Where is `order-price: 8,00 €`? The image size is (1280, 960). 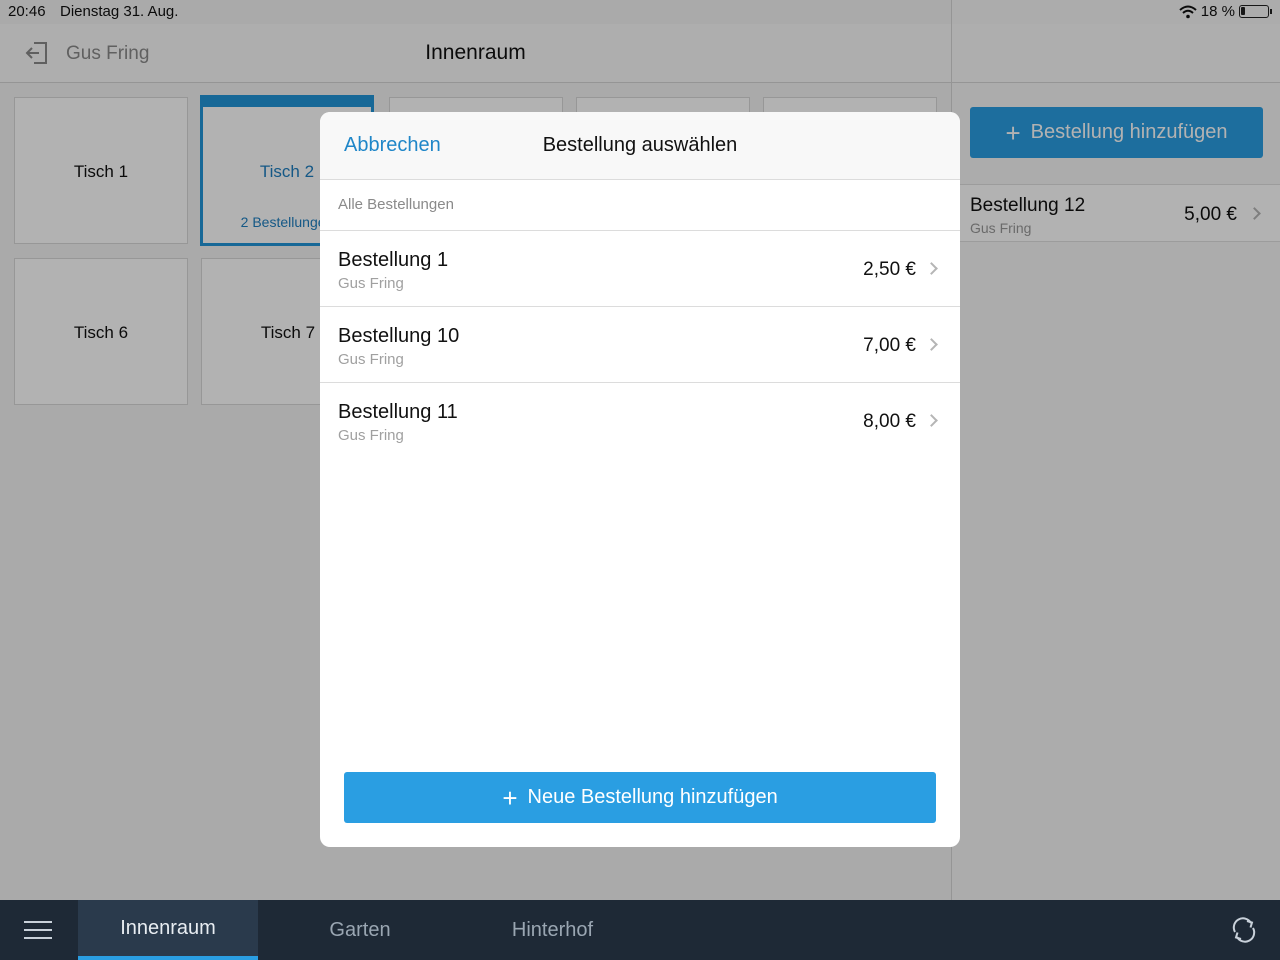
order-price: 8,00 € is located at coordinates (889, 421).